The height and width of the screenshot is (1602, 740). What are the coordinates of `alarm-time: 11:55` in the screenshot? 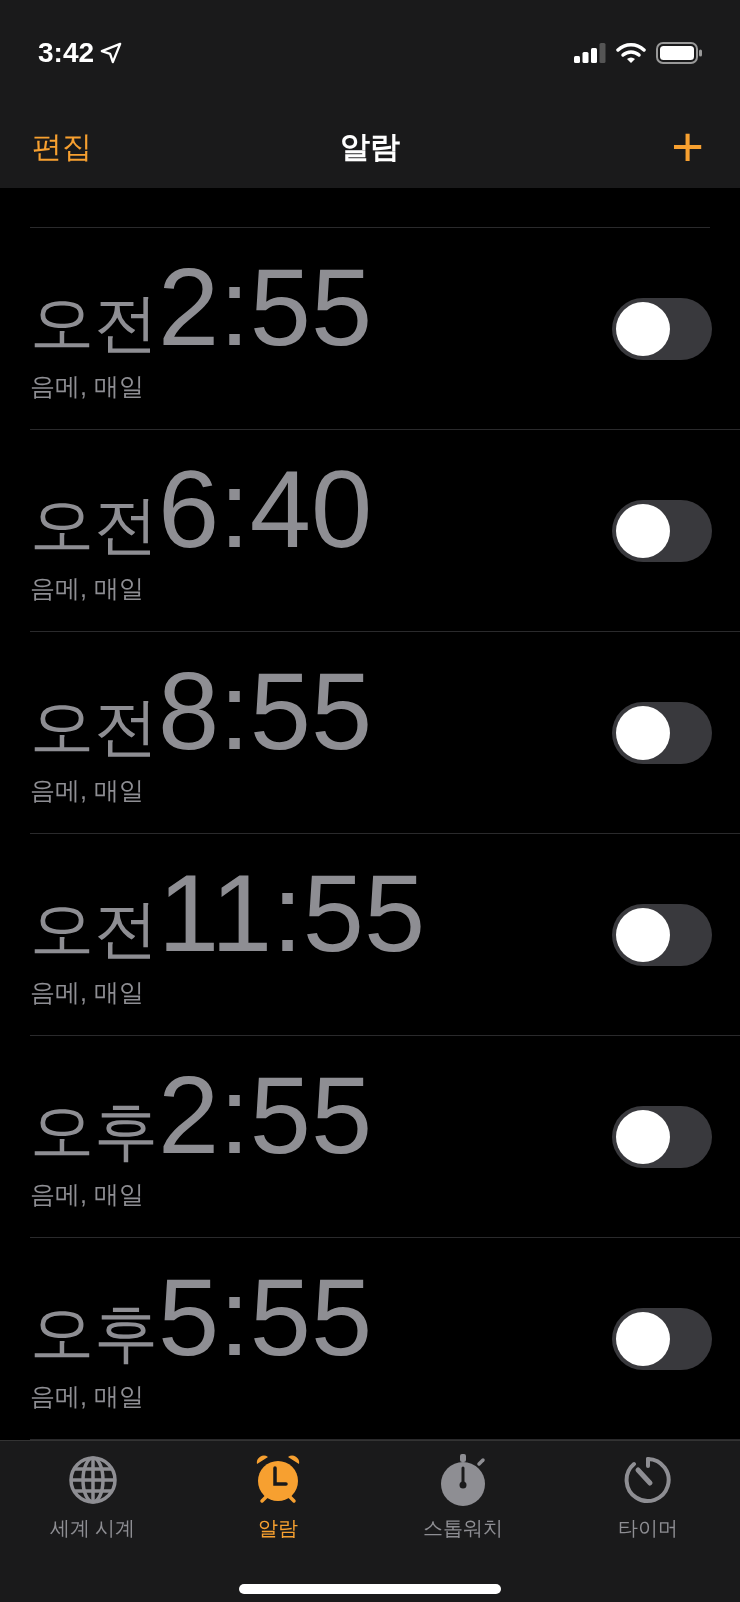 It's located at (292, 912).